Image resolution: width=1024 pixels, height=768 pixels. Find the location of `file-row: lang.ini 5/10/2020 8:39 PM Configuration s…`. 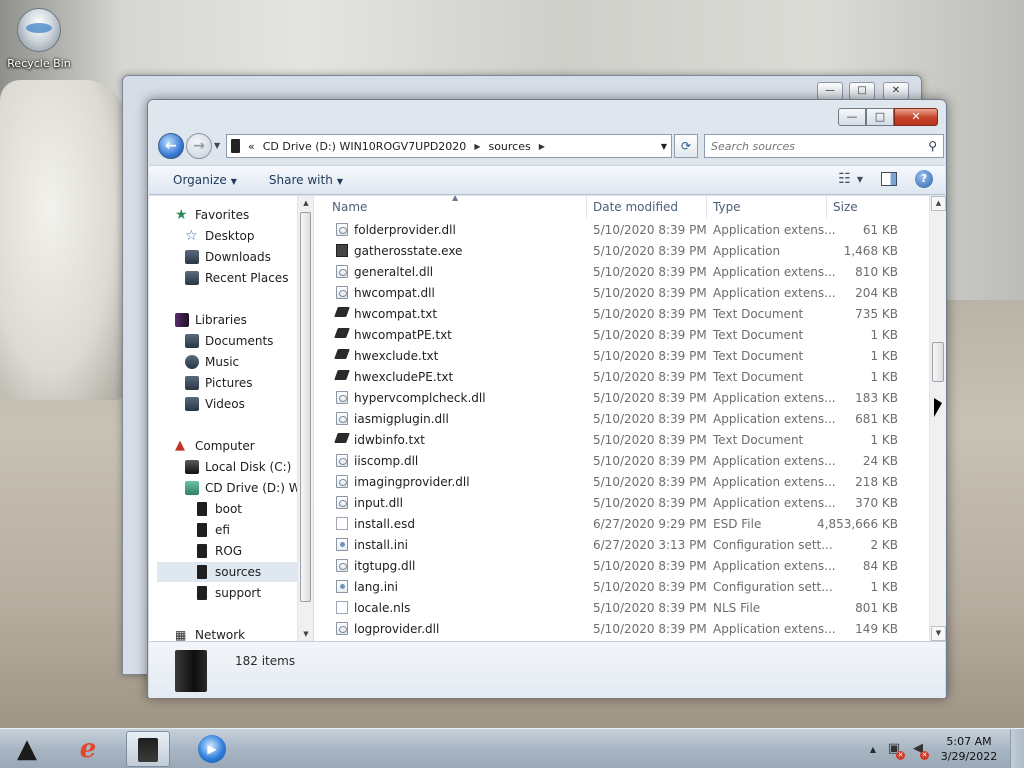

file-row: lang.ini 5/10/2020 8:39 PM Configuration s… is located at coordinates (620, 587).